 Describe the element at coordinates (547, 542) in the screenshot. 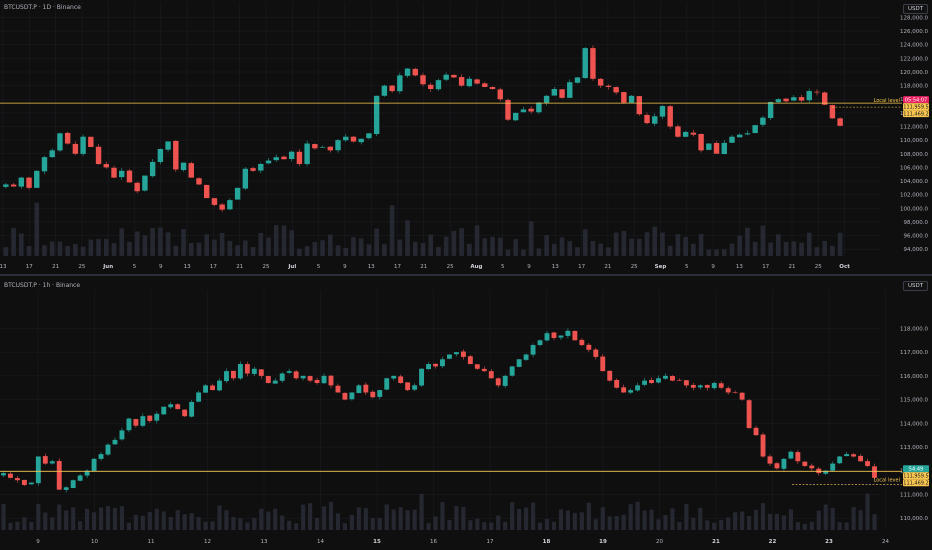

I see `bottom-time-tick: 18` at that location.